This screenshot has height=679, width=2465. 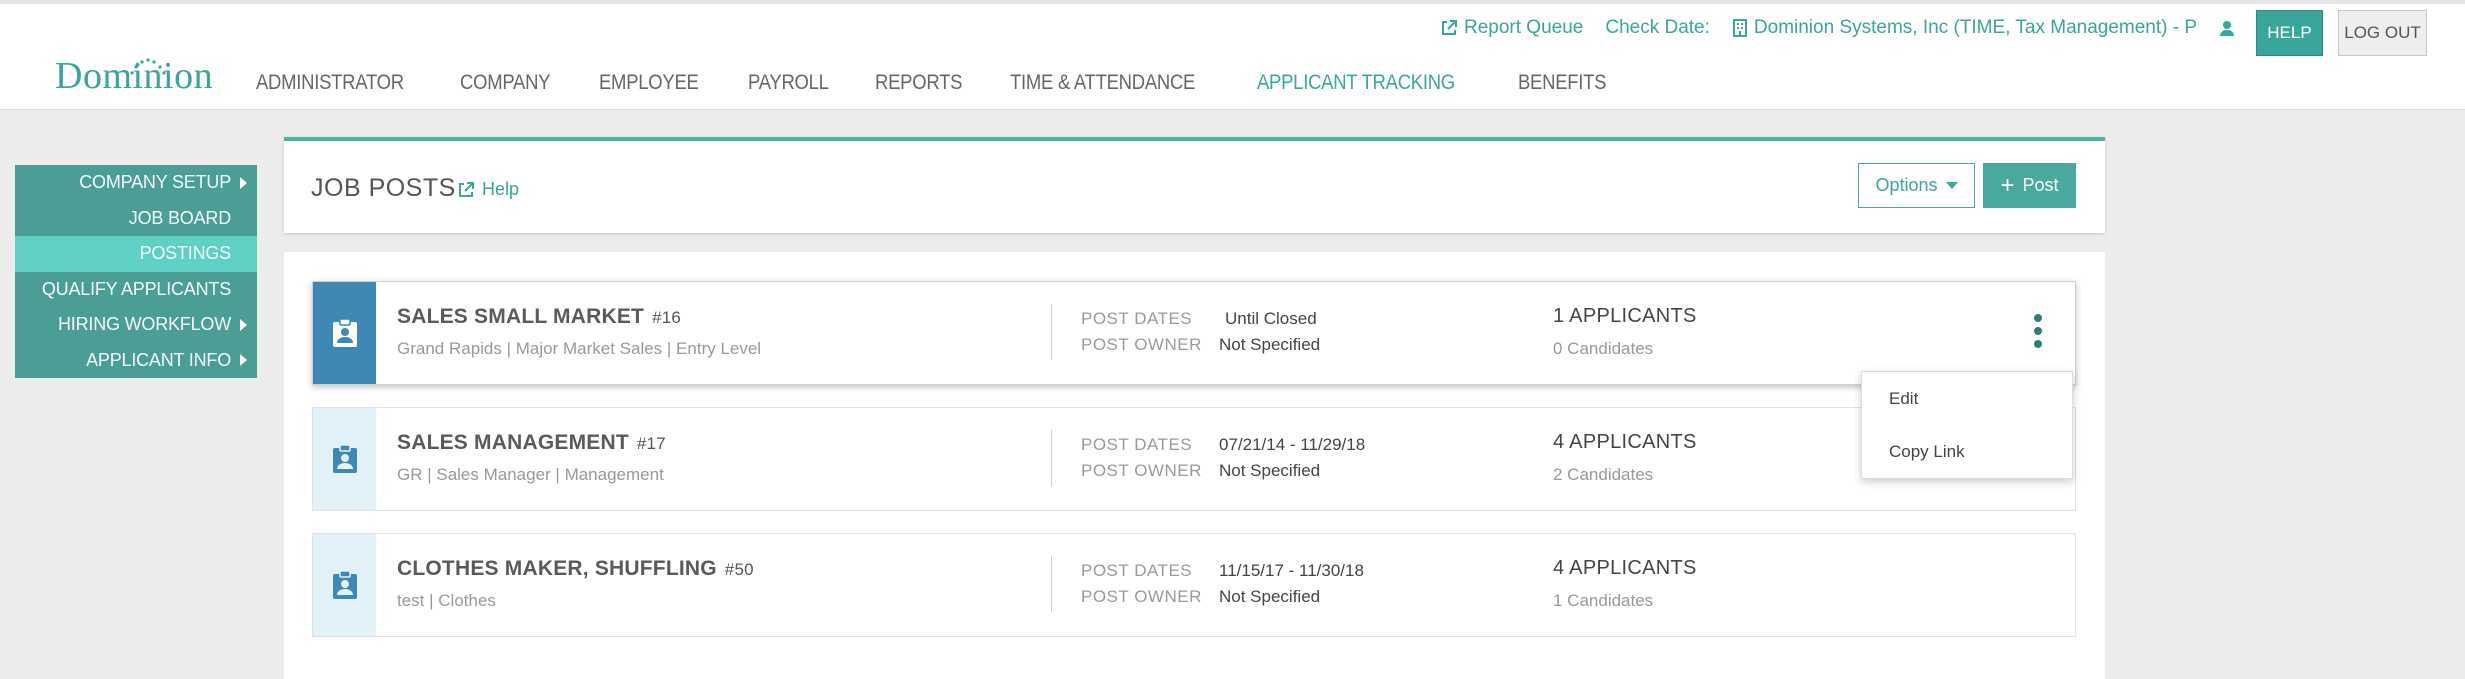 I want to click on edit-menu-item: Edit, so click(x=1967, y=398).